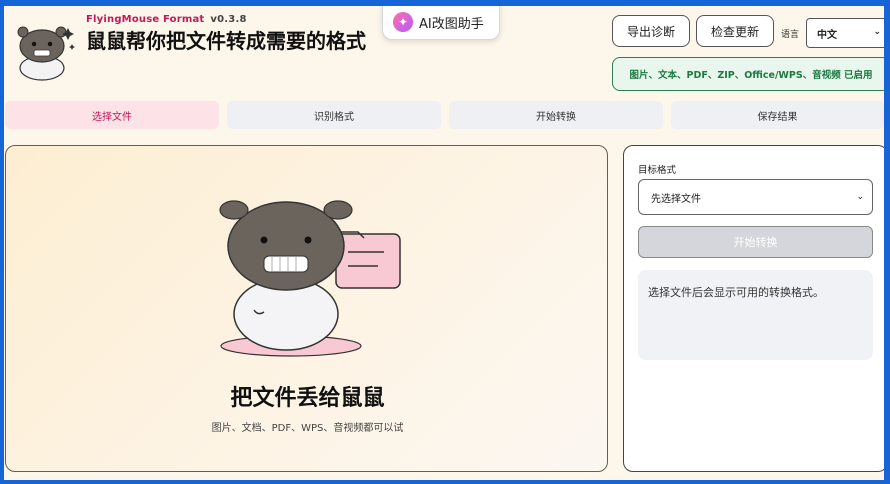 This screenshot has height=484, width=890. I want to click on target-format-label: 目标格式, so click(657, 170).